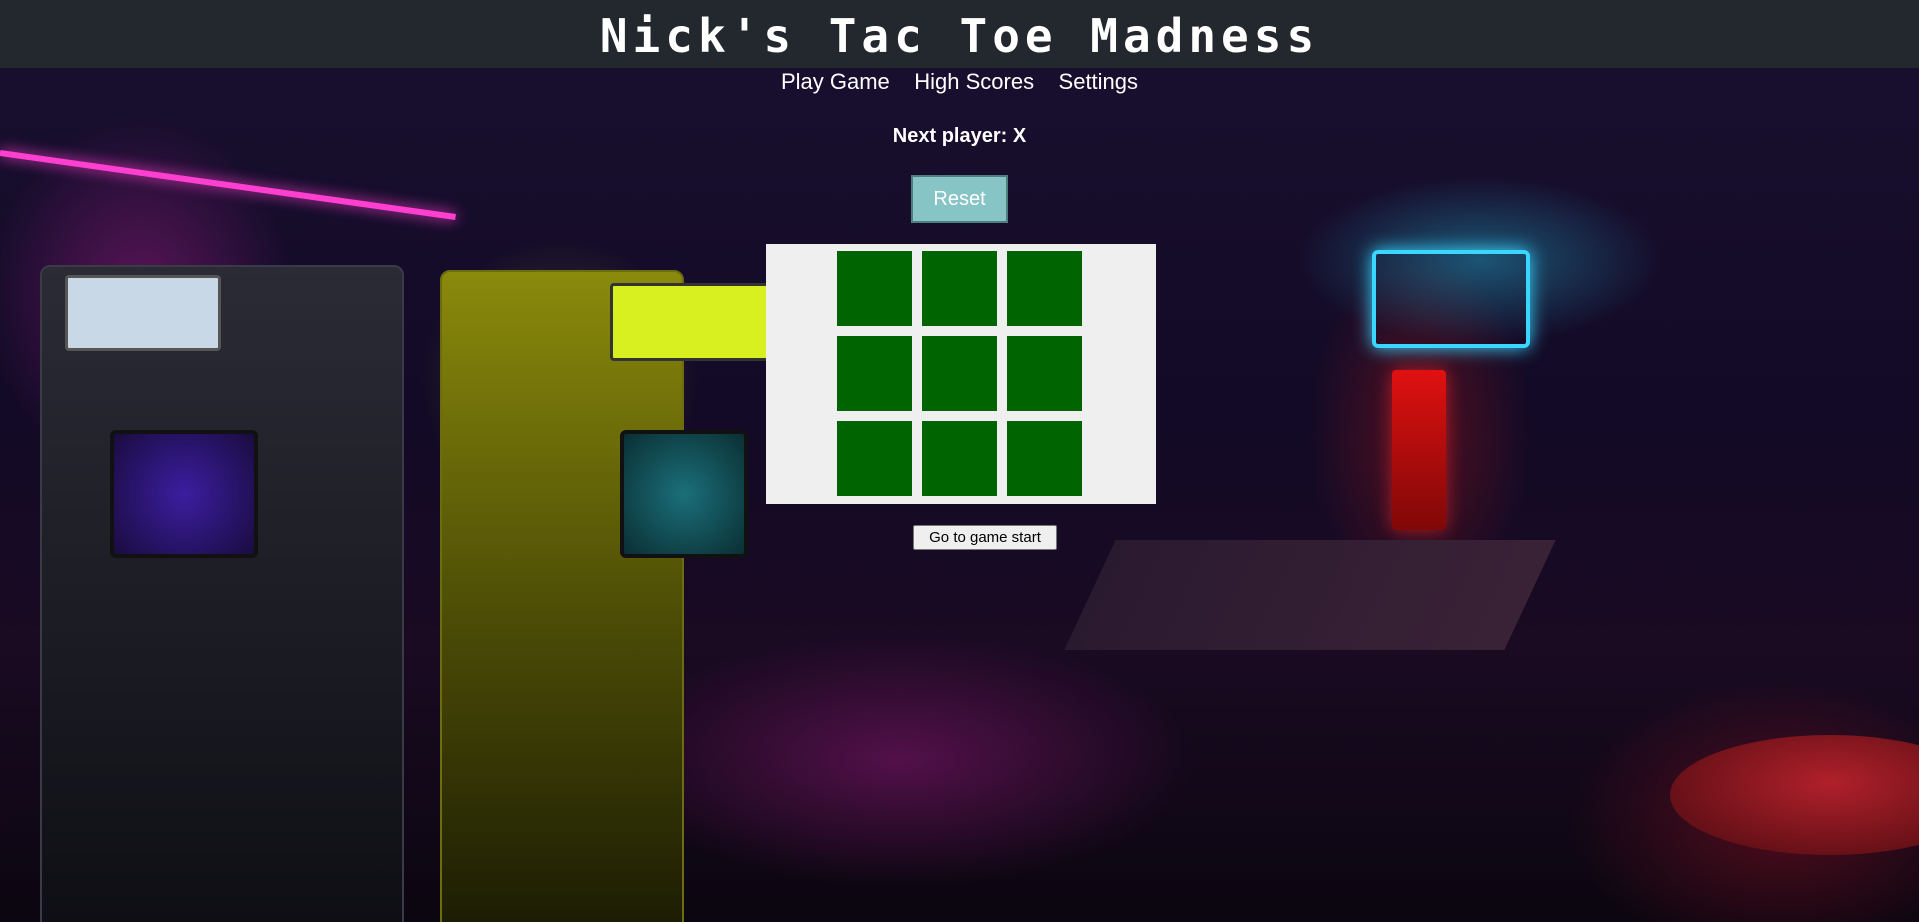 This screenshot has height=922, width=1919. Describe the element at coordinates (1310, 595) in the screenshot. I see `skee-ball-lanes` at that location.